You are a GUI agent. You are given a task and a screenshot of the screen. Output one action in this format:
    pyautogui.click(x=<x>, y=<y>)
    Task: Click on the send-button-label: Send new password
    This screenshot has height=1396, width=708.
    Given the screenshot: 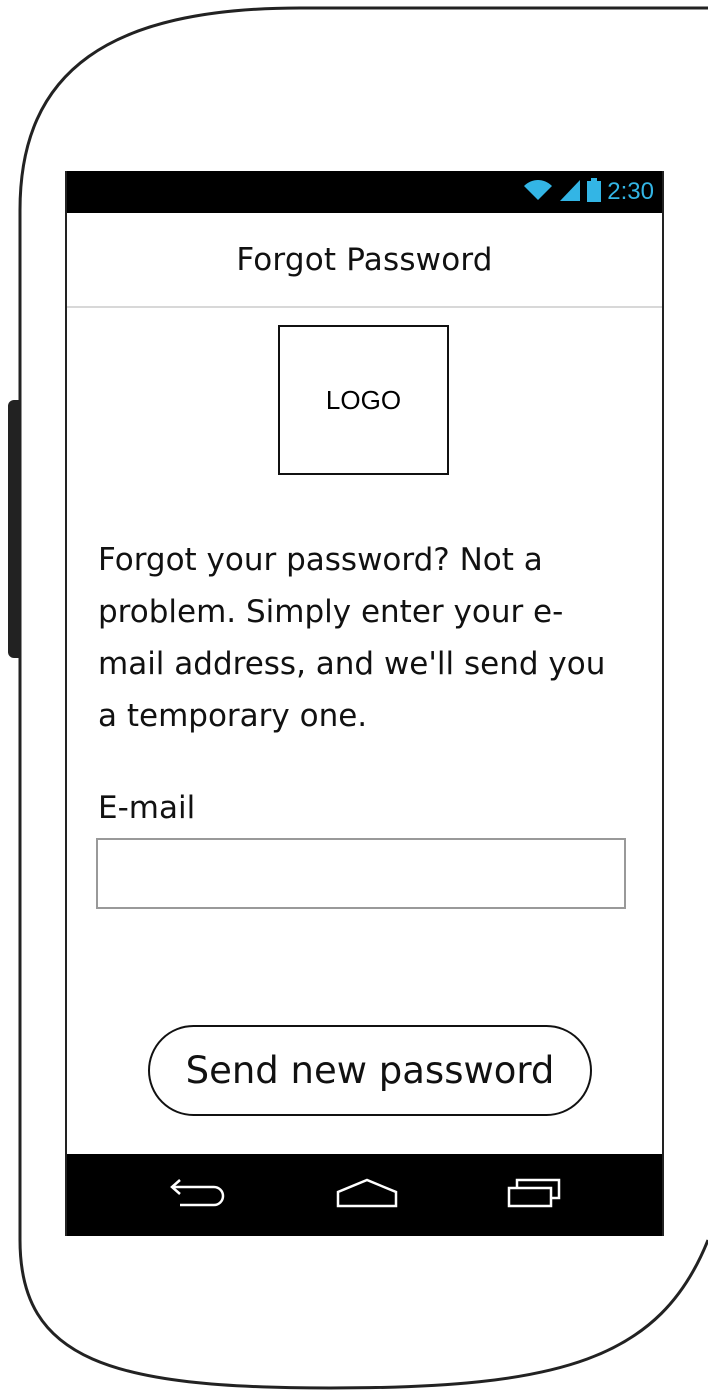 What is the action you would take?
    pyautogui.click(x=370, y=1070)
    